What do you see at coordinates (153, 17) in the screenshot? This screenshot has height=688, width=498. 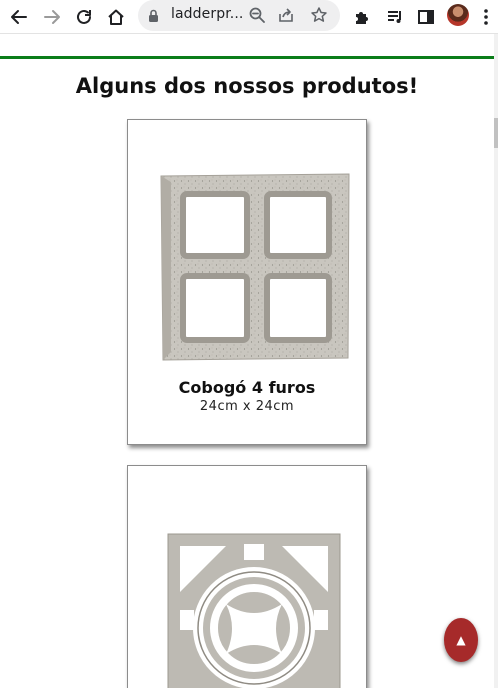 I see `lock-icon` at bounding box center [153, 17].